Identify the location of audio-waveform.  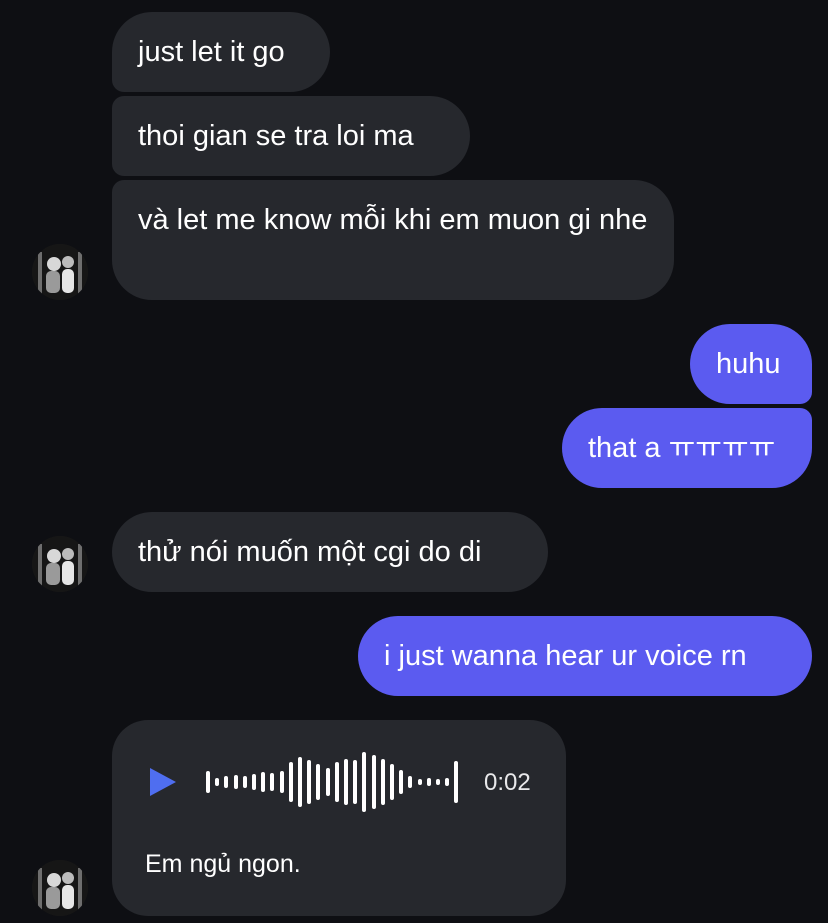
(336, 782).